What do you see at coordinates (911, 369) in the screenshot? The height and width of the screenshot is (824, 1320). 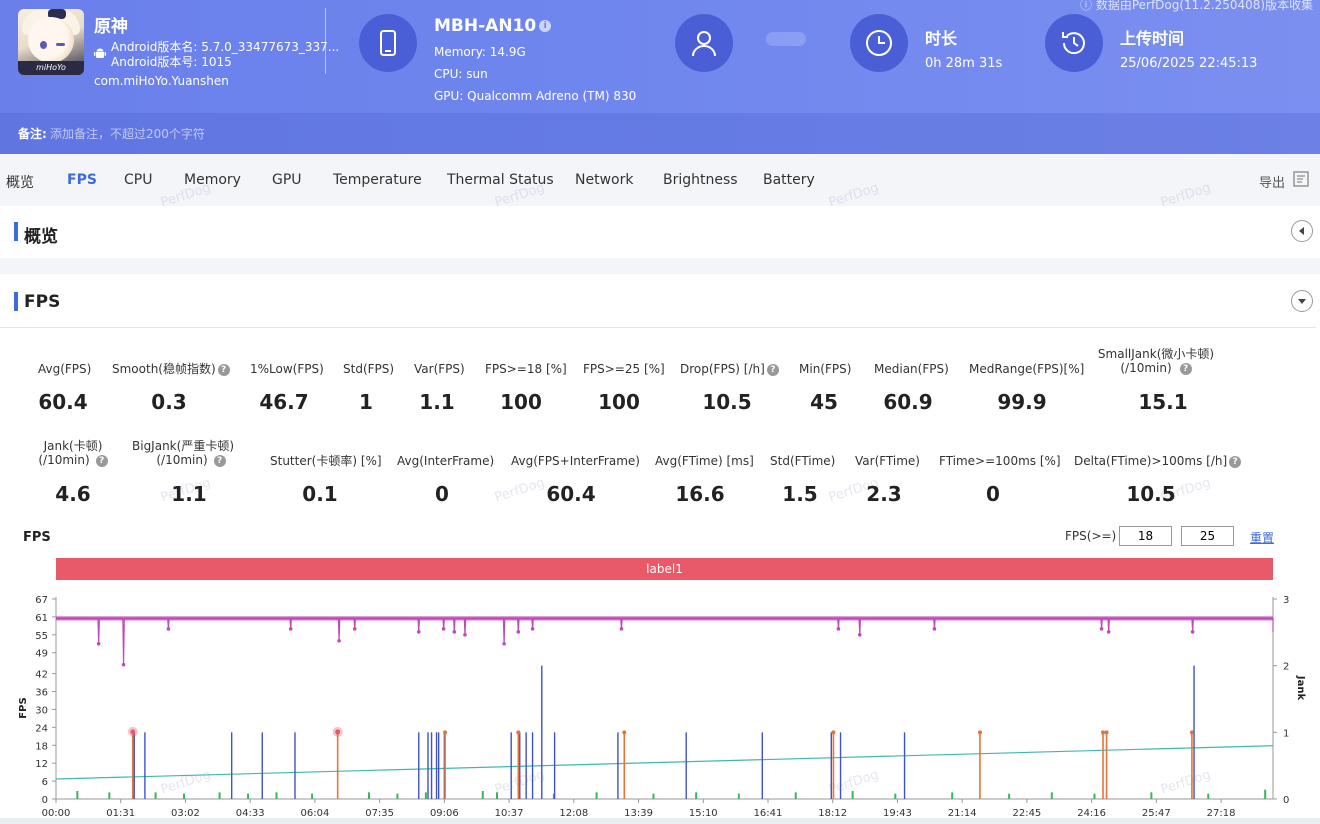 I see `metric-label: Median(FPS)` at bounding box center [911, 369].